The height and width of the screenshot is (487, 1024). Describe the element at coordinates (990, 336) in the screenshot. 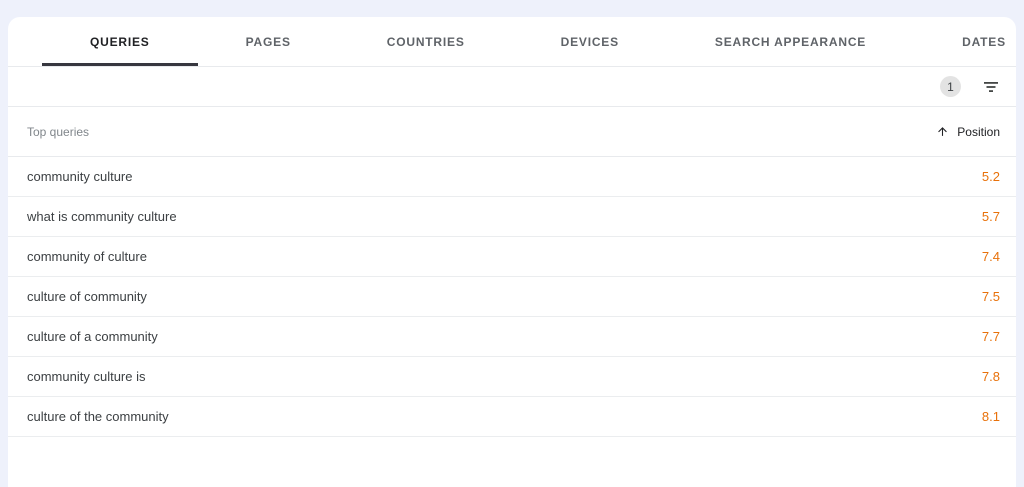

I see `position-cell: 7.7` at that location.